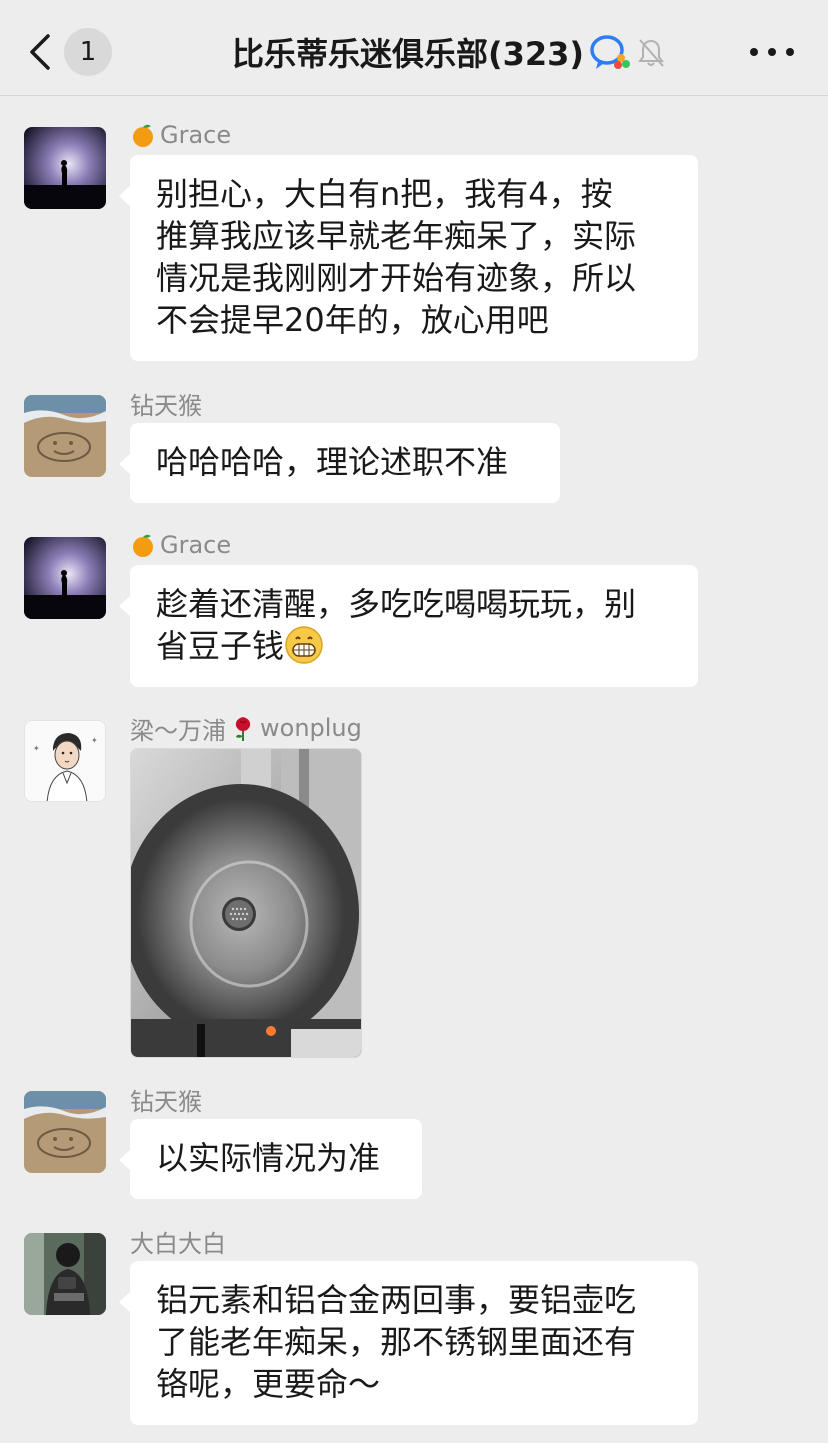  I want to click on message-bubble: 铝元素和铝合金两回事，要铝壶吃 了能老年痴呆，那不锈钢里面还有 铬呢，更要命～, so click(408, 1343).